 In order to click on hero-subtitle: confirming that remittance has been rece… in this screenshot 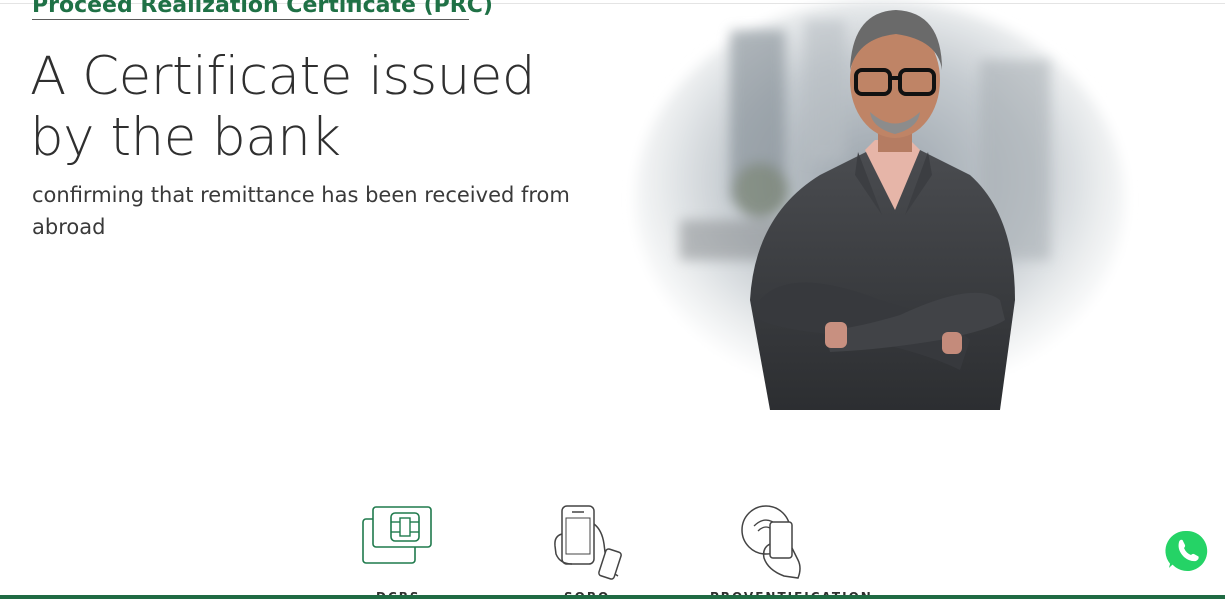, I will do `click(301, 211)`.